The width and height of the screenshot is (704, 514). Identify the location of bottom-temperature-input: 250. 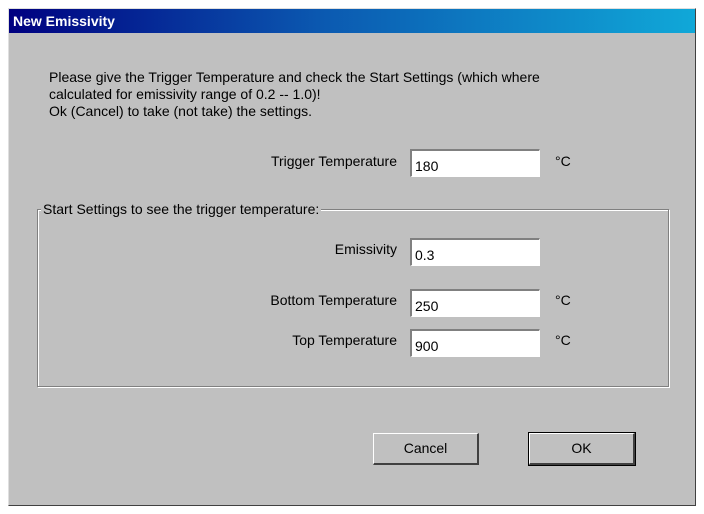
(475, 303).